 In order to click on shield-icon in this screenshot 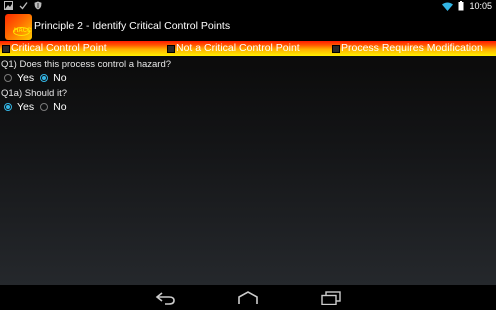, I will do `click(38, 5)`.